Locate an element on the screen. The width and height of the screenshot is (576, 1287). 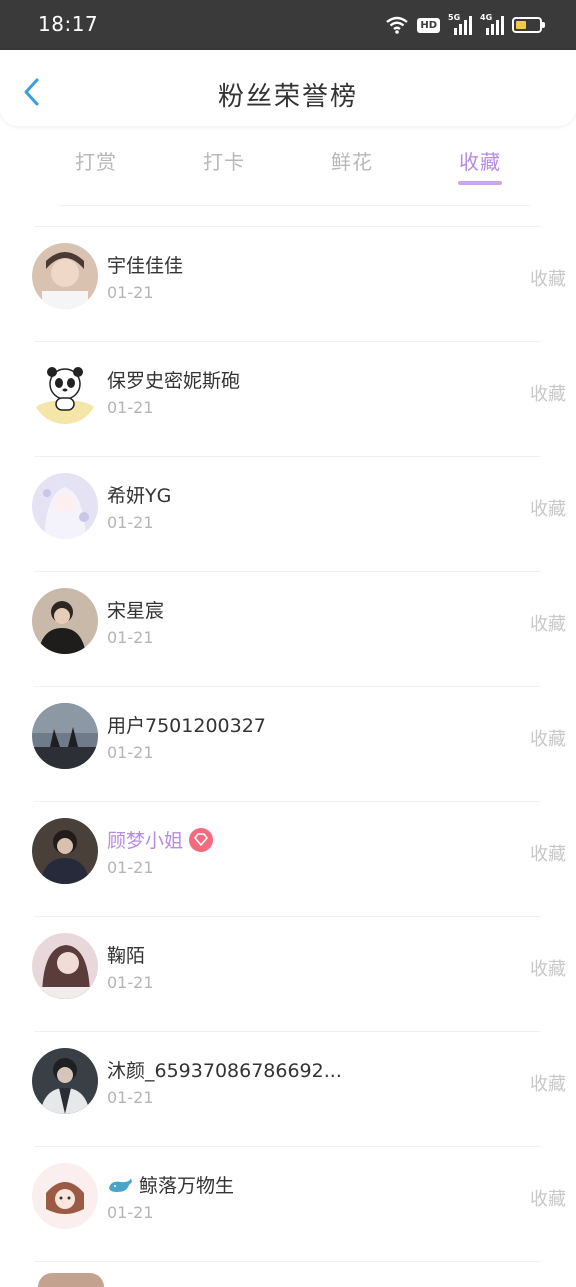
signal-4g-label: 4G is located at coordinates (486, 17).